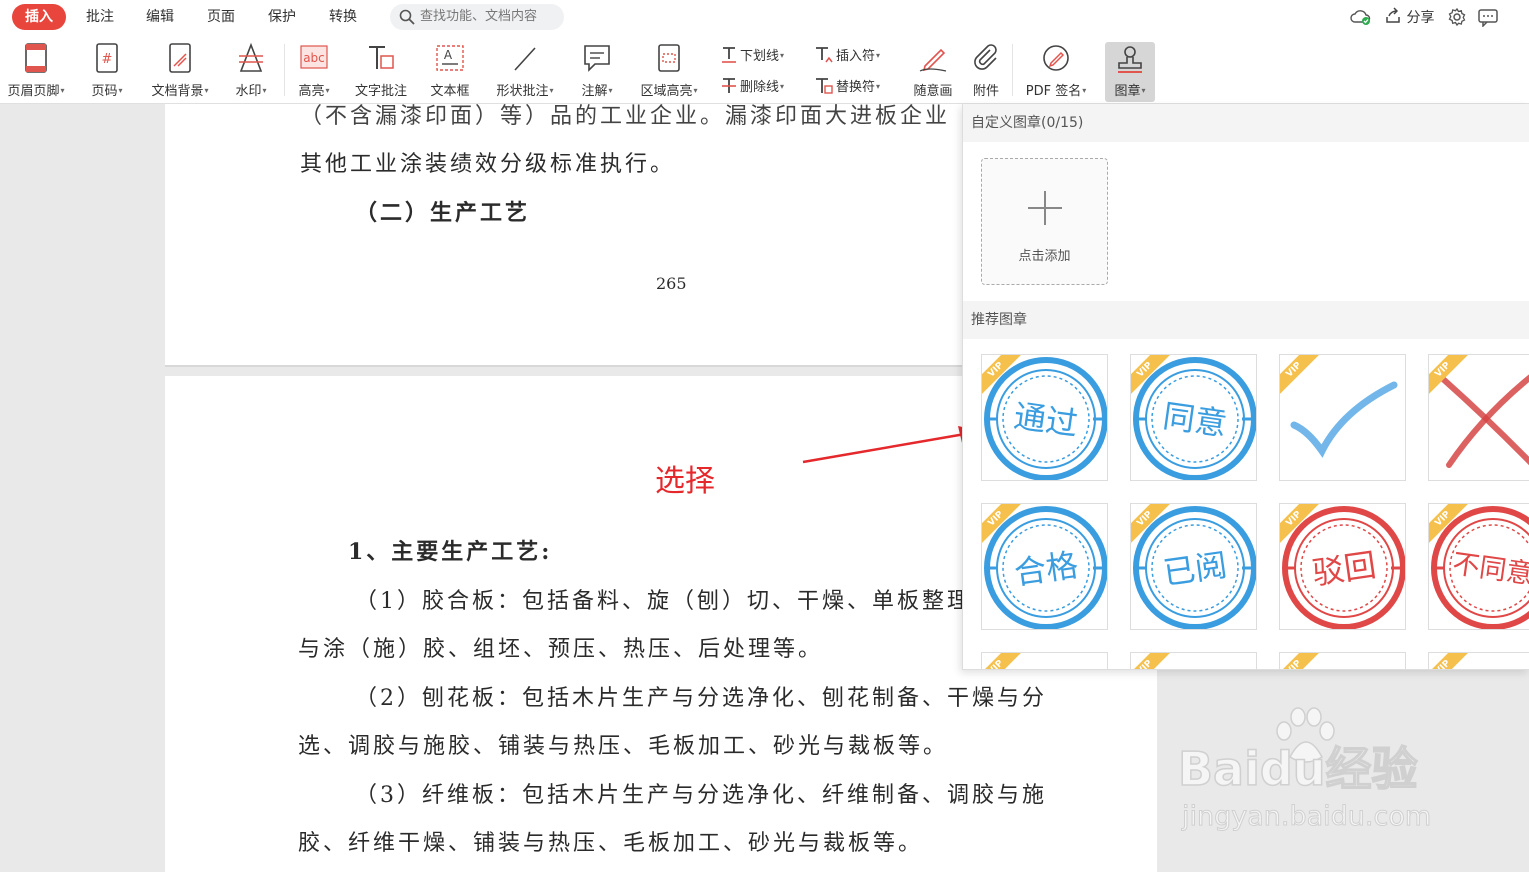 The width and height of the screenshot is (1529, 872). I want to click on doc-background-button: 文档背景▾, so click(180, 70).